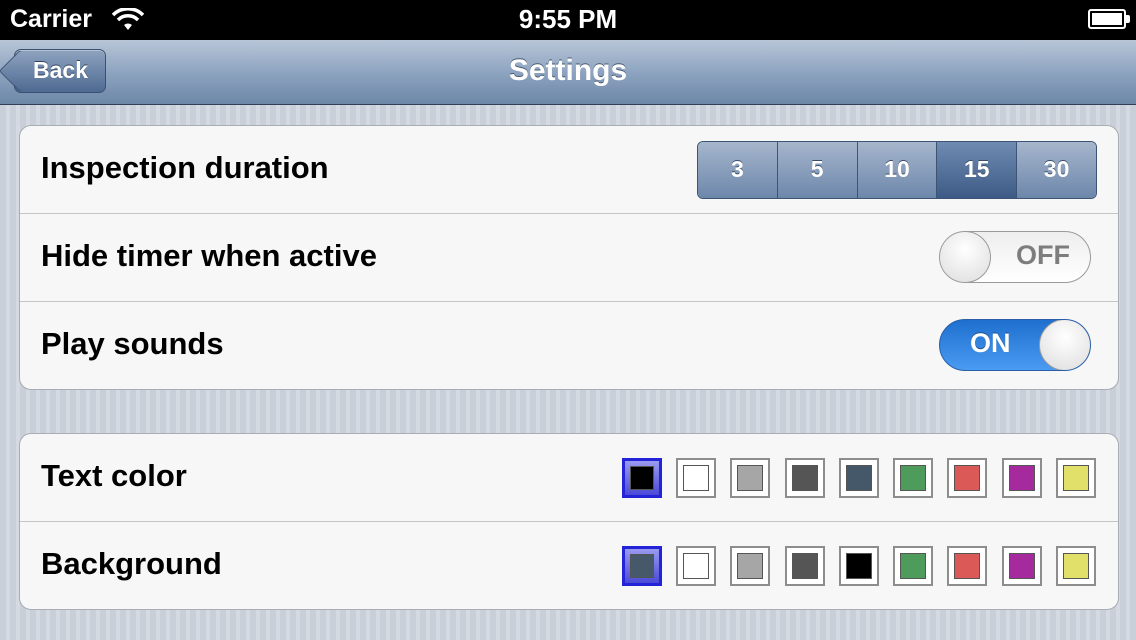 Image resolution: width=1136 pixels, height=640 pixels. What do you see at coordinates (569, 345) in the screenshot?
I see `row-play-sounds: Play sounds ON` at bounding box center [569, 345].